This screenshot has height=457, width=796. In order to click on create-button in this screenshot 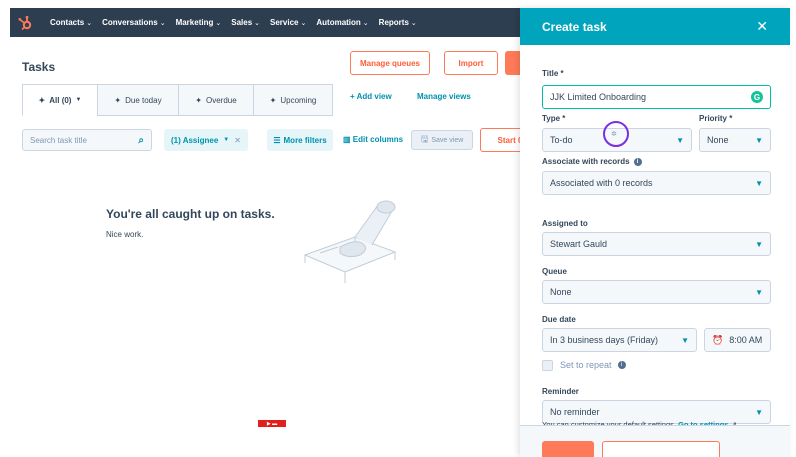, I will do `click(568, 449)`.